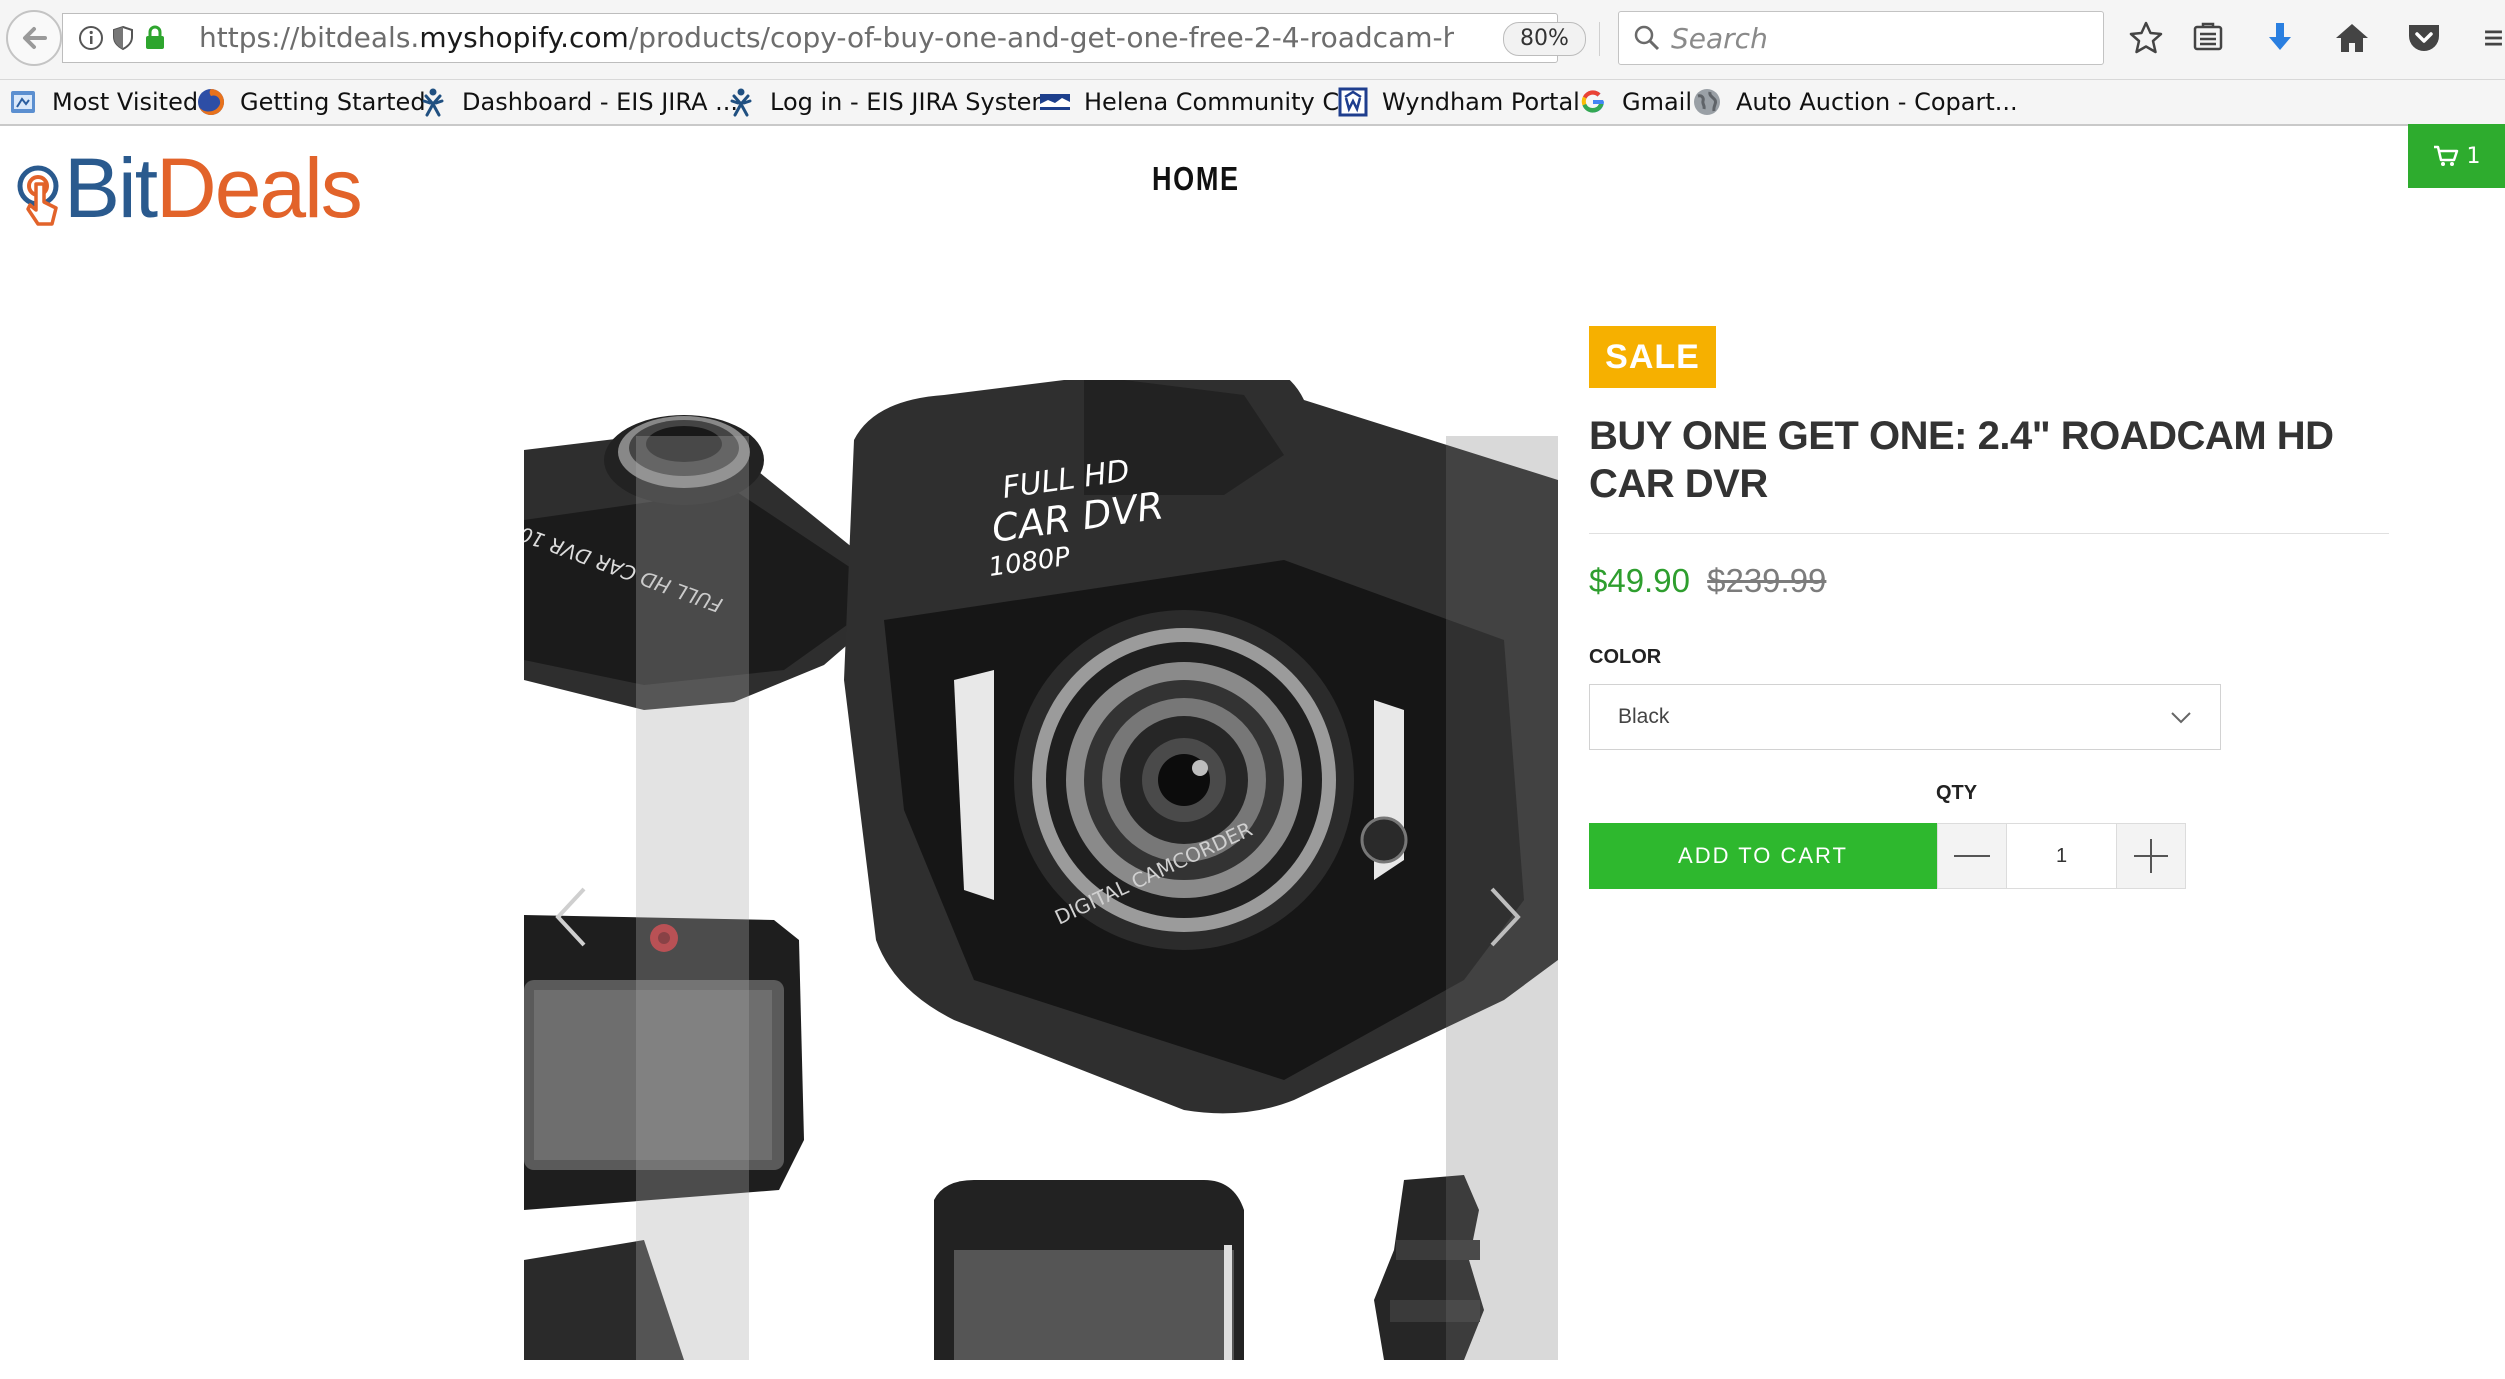 Image resolution: width=2505 pixels, height=1379 pixels. What do you see at coordinates (570, 917) in the screenshot?
I see `chevron-left-icon` at bounding box center [570, 917].